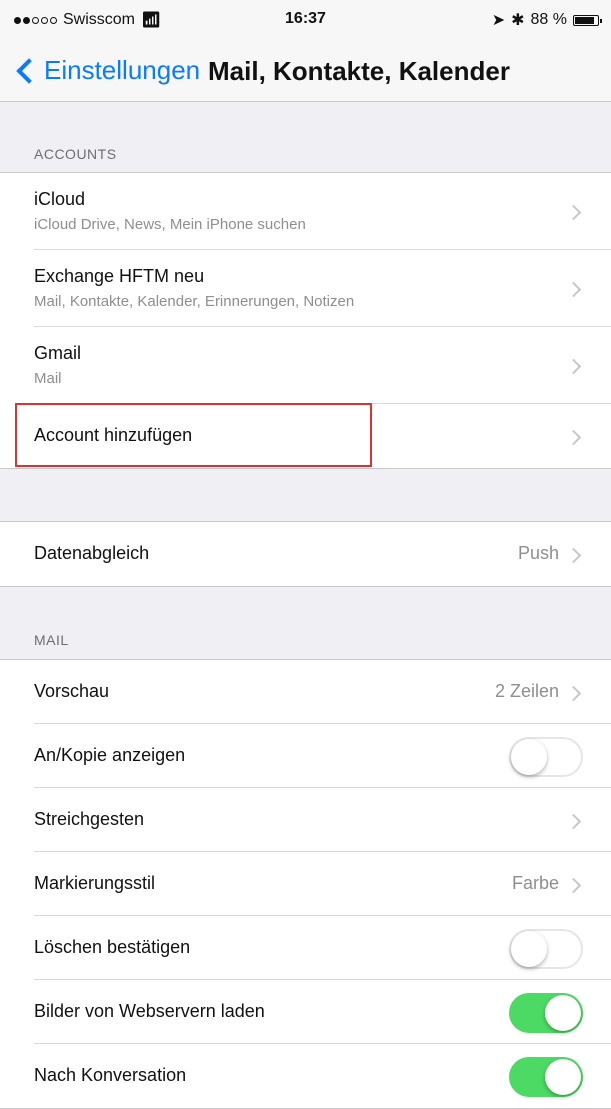  Describe the element at coordinates (305, 820) in the screenshot. I see `swipe-options-row: Streichgesten` at that location.